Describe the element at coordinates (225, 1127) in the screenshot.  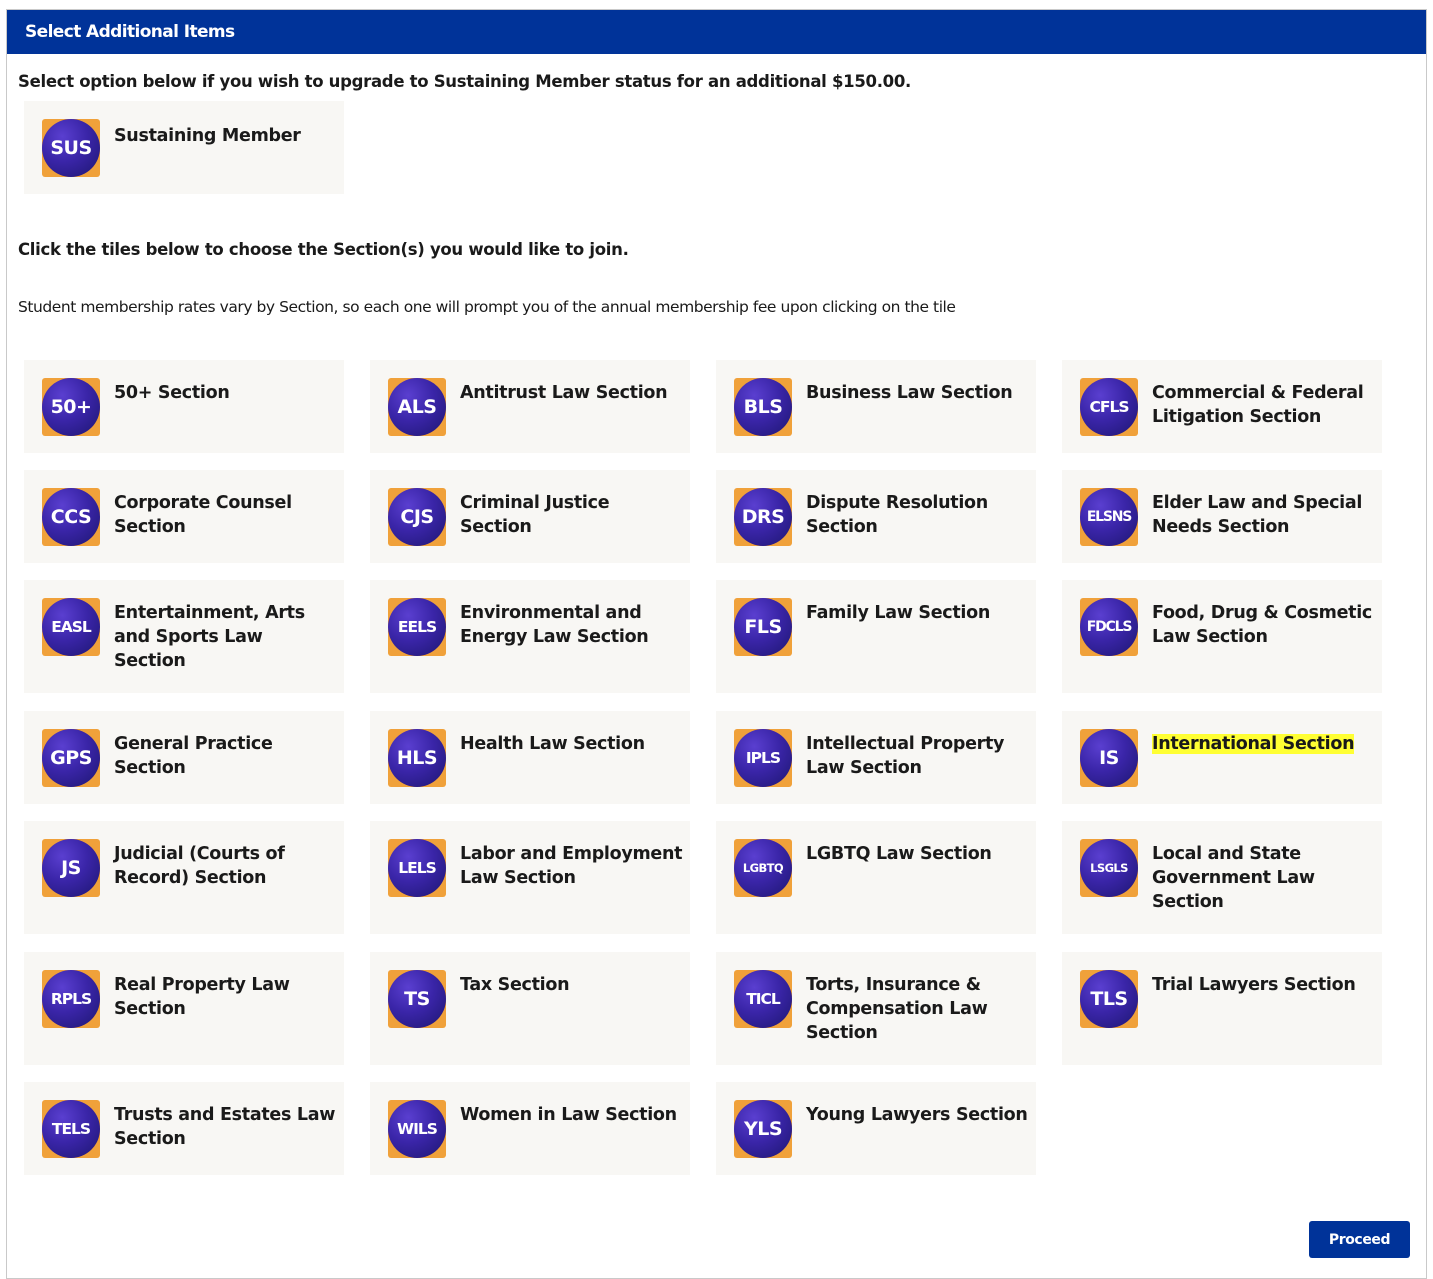
I see `tile-label: Trusts and Estates Law Section` at that location.